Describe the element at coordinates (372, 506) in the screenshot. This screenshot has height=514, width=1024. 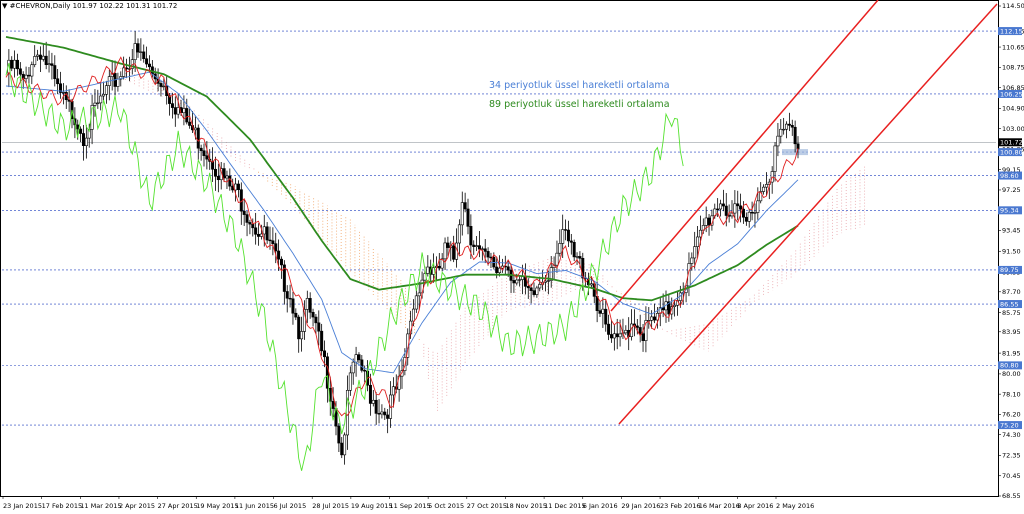
I see `x-tick-label: 19 Aug 2015` at that location.